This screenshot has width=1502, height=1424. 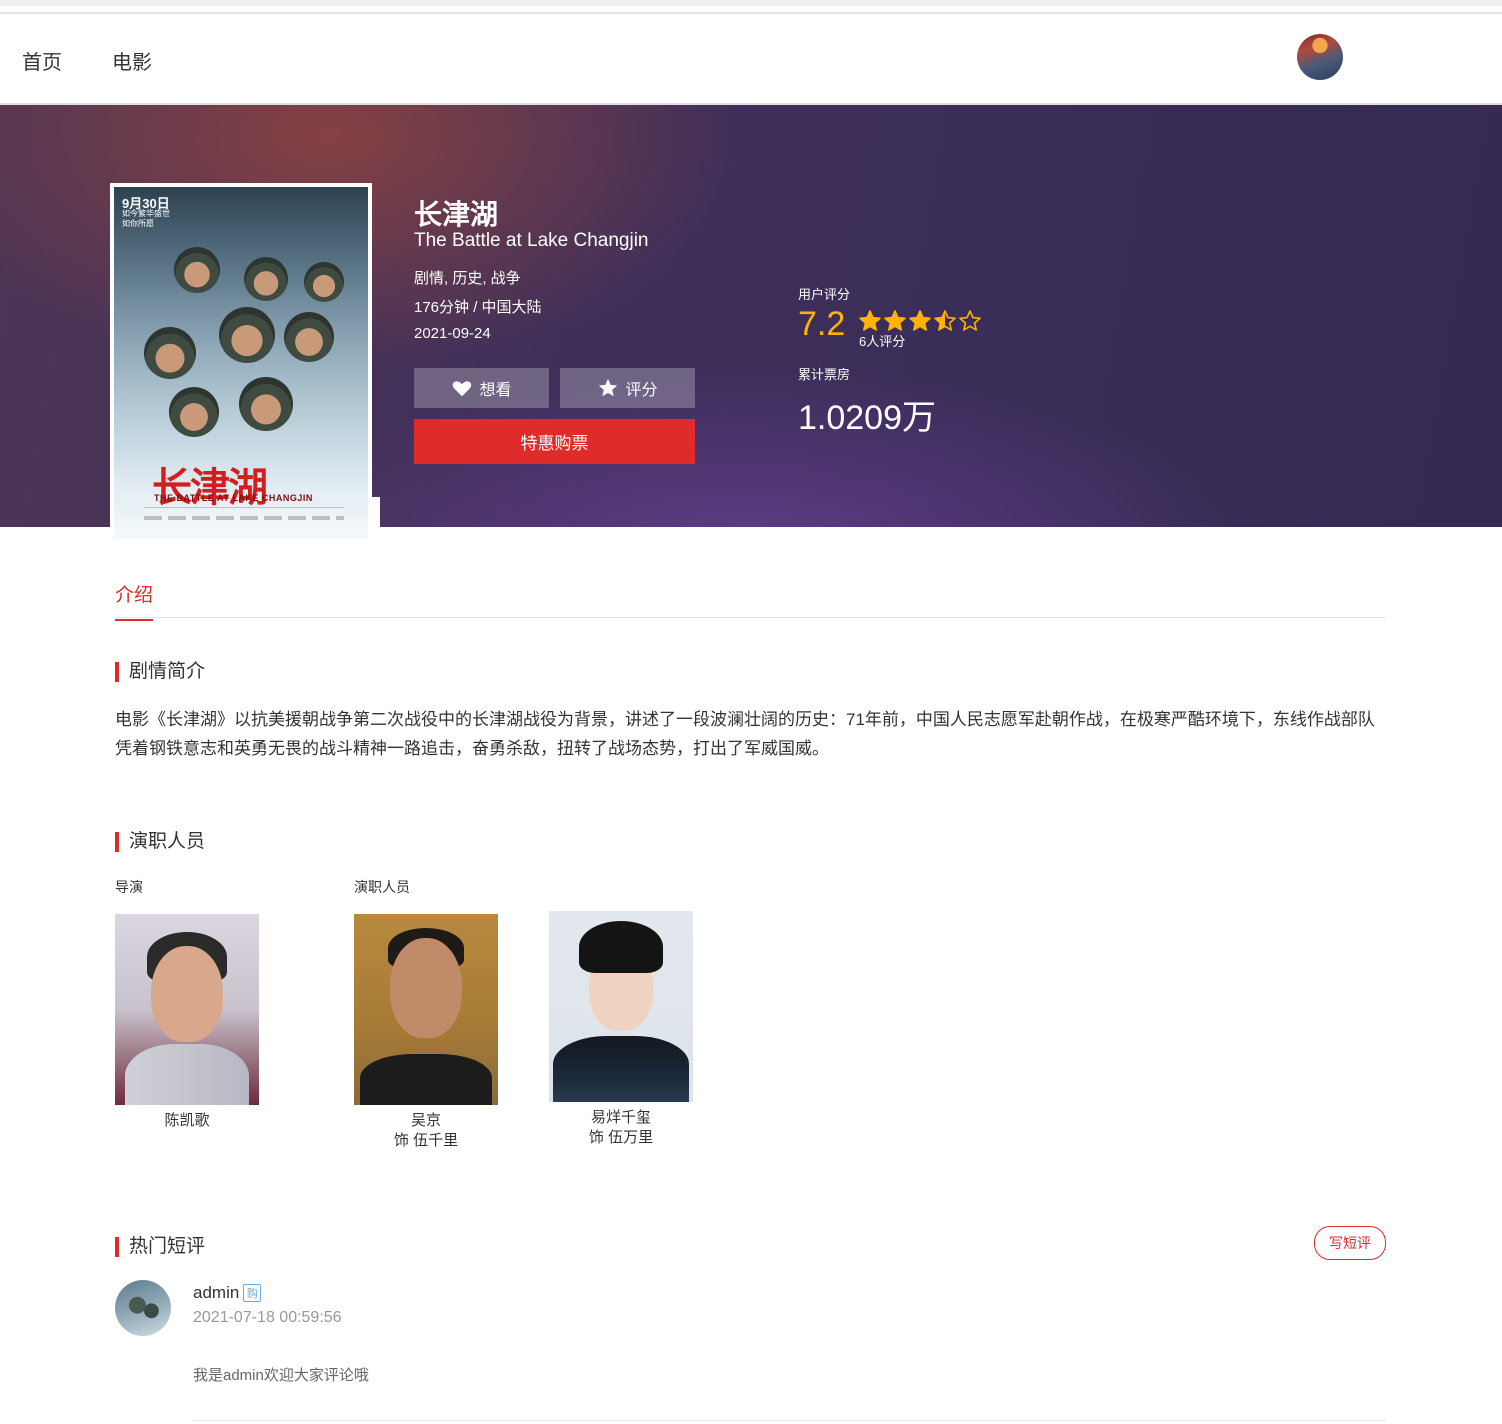 I want to click on poster-title-en: THE BATTLE AT LAKE CHANGJIN, so click(x=233, y=498).